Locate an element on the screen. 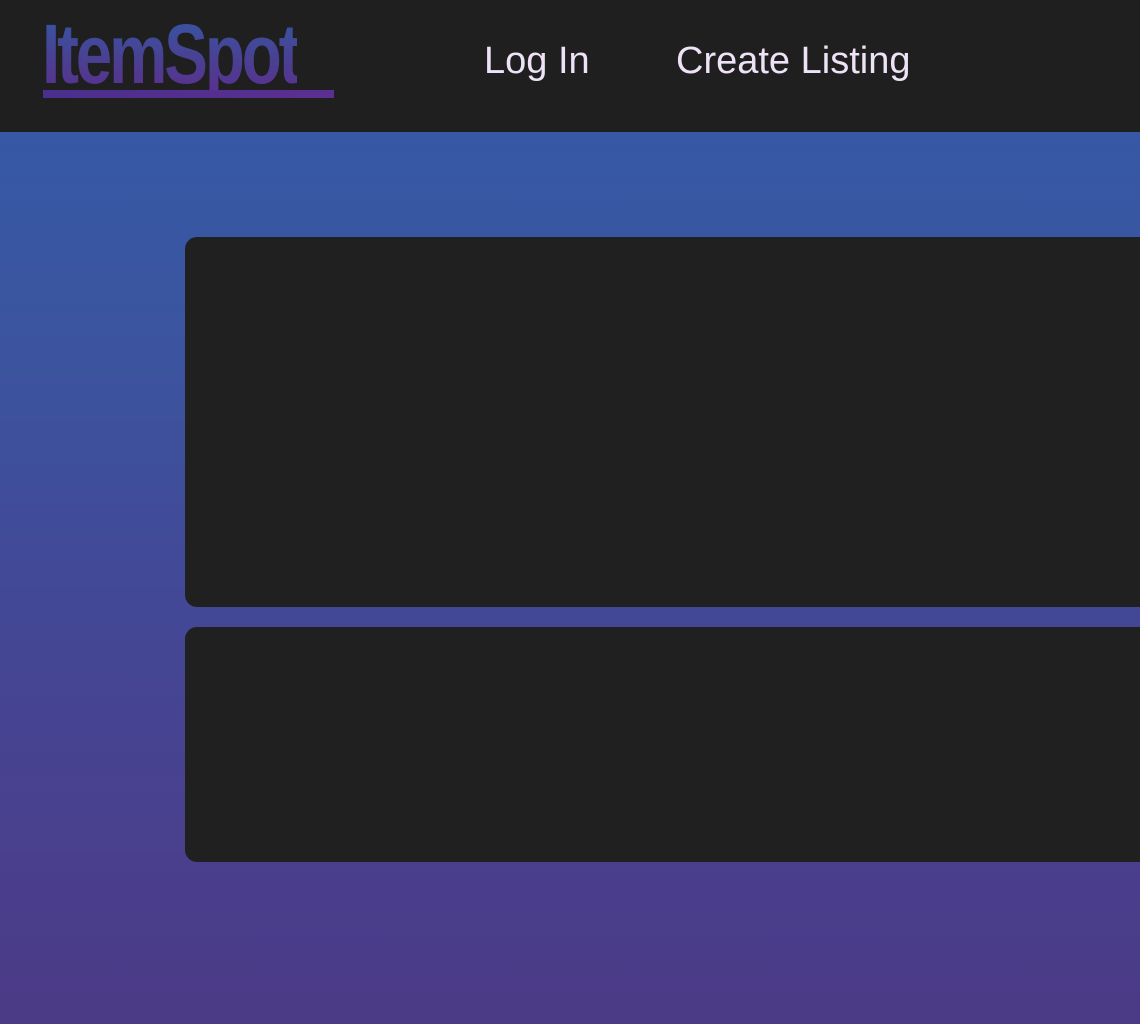 The width and height of the screenshot is (1140, 1024). top-navigation-bar: ItemSpot Log In Create Listing is located at coordinates (570, 66).